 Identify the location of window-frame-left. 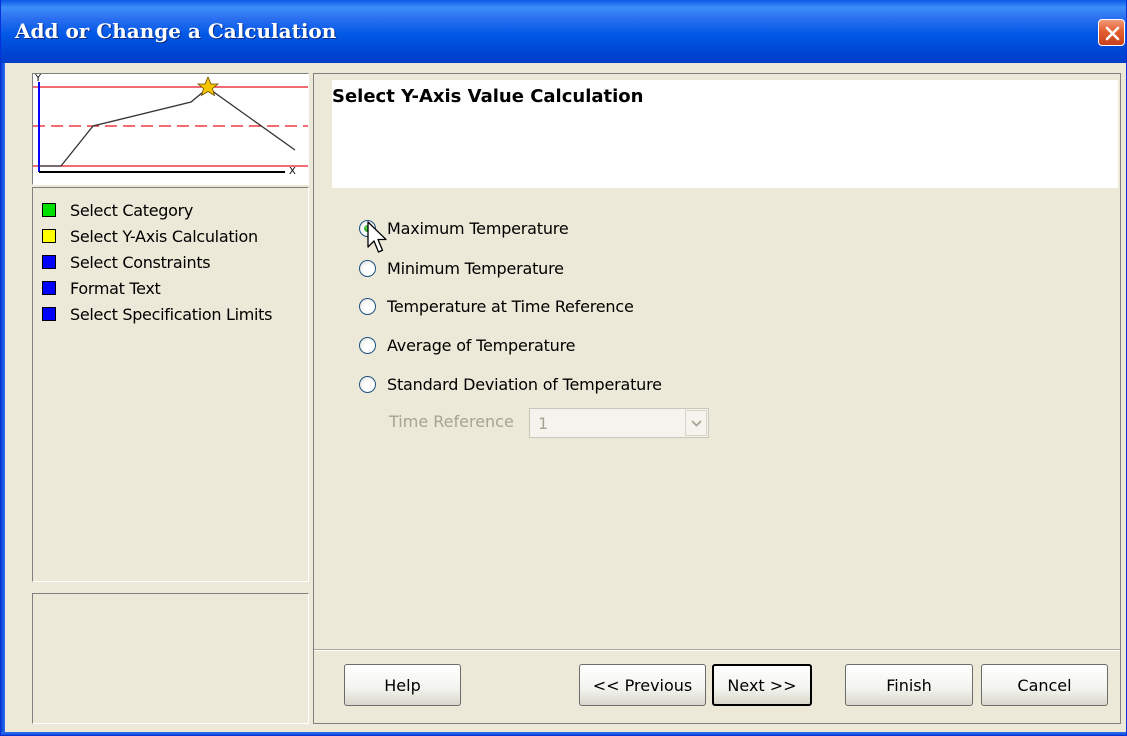
(3, 399).